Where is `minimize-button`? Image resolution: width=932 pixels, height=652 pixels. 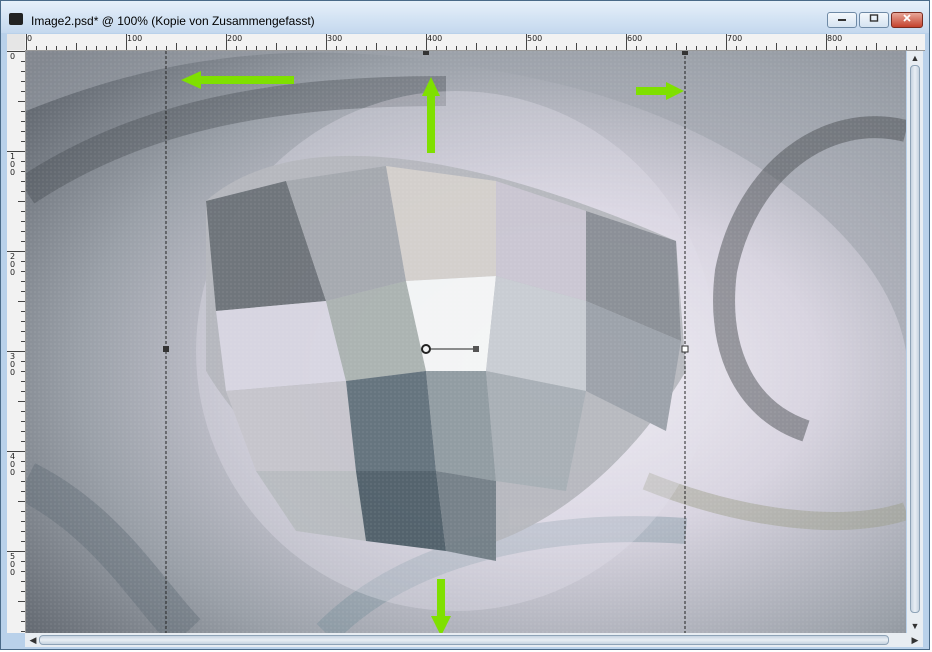
minimize-button is located at coordinates (842, 20).